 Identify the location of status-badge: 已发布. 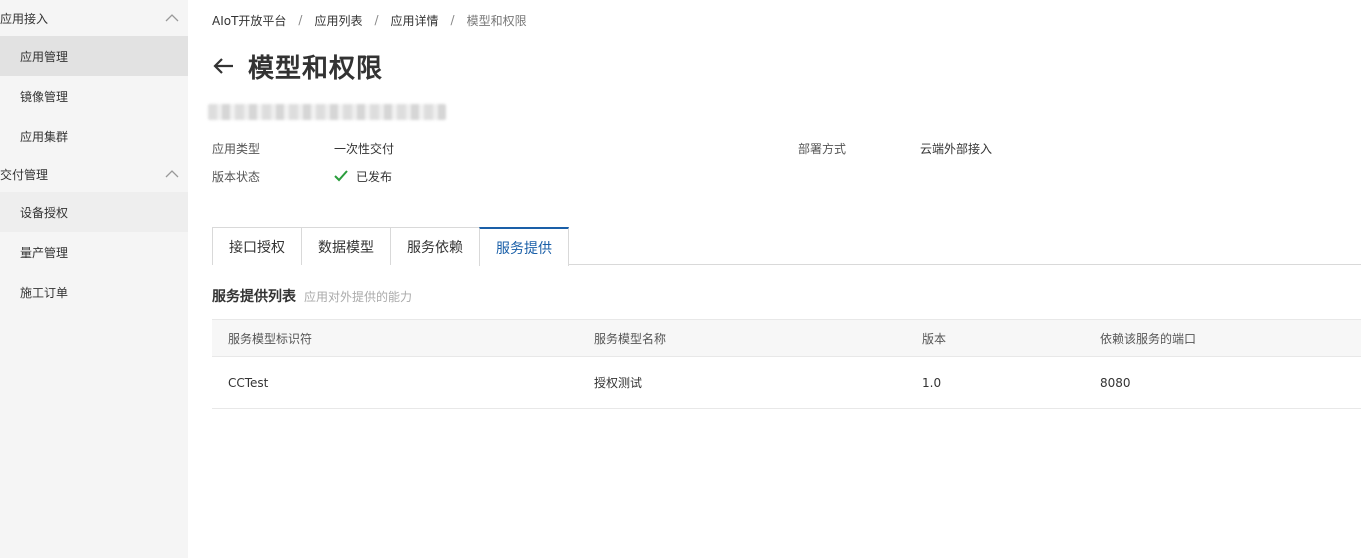
(374, 177).